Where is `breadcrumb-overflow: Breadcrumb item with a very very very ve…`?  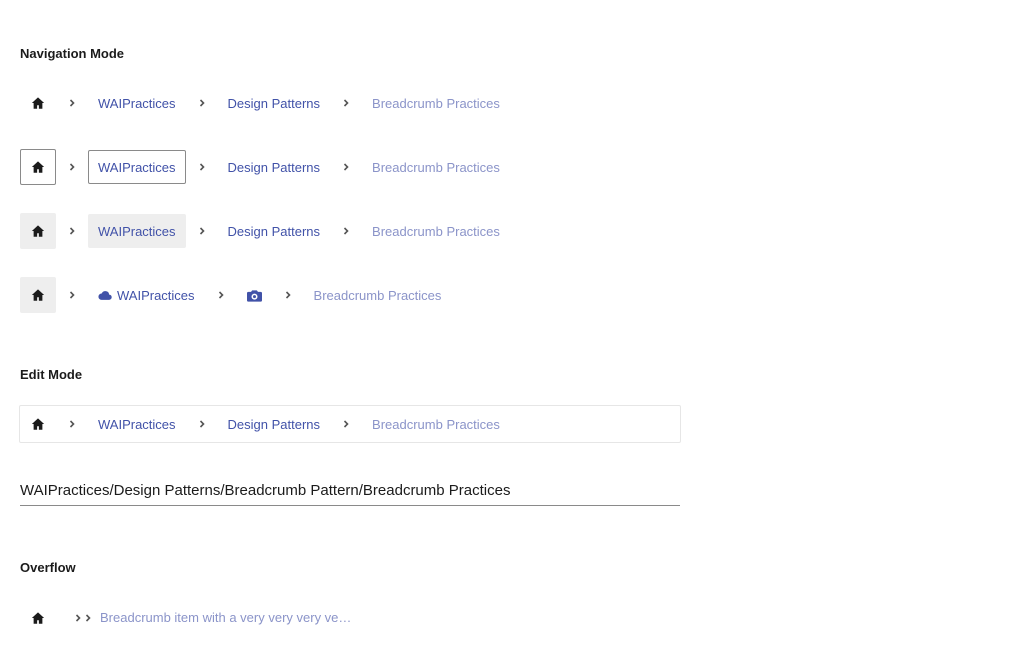
breadcrumb-overflow: Breadcrumb item with a very very very ve… is located at coordinates (192, 618).